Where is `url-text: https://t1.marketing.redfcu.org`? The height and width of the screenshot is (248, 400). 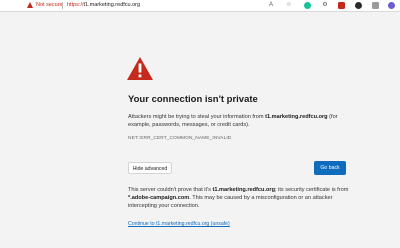
url-text: https://t1.marketing.redfcu.org is located at coordinates (103, 5).